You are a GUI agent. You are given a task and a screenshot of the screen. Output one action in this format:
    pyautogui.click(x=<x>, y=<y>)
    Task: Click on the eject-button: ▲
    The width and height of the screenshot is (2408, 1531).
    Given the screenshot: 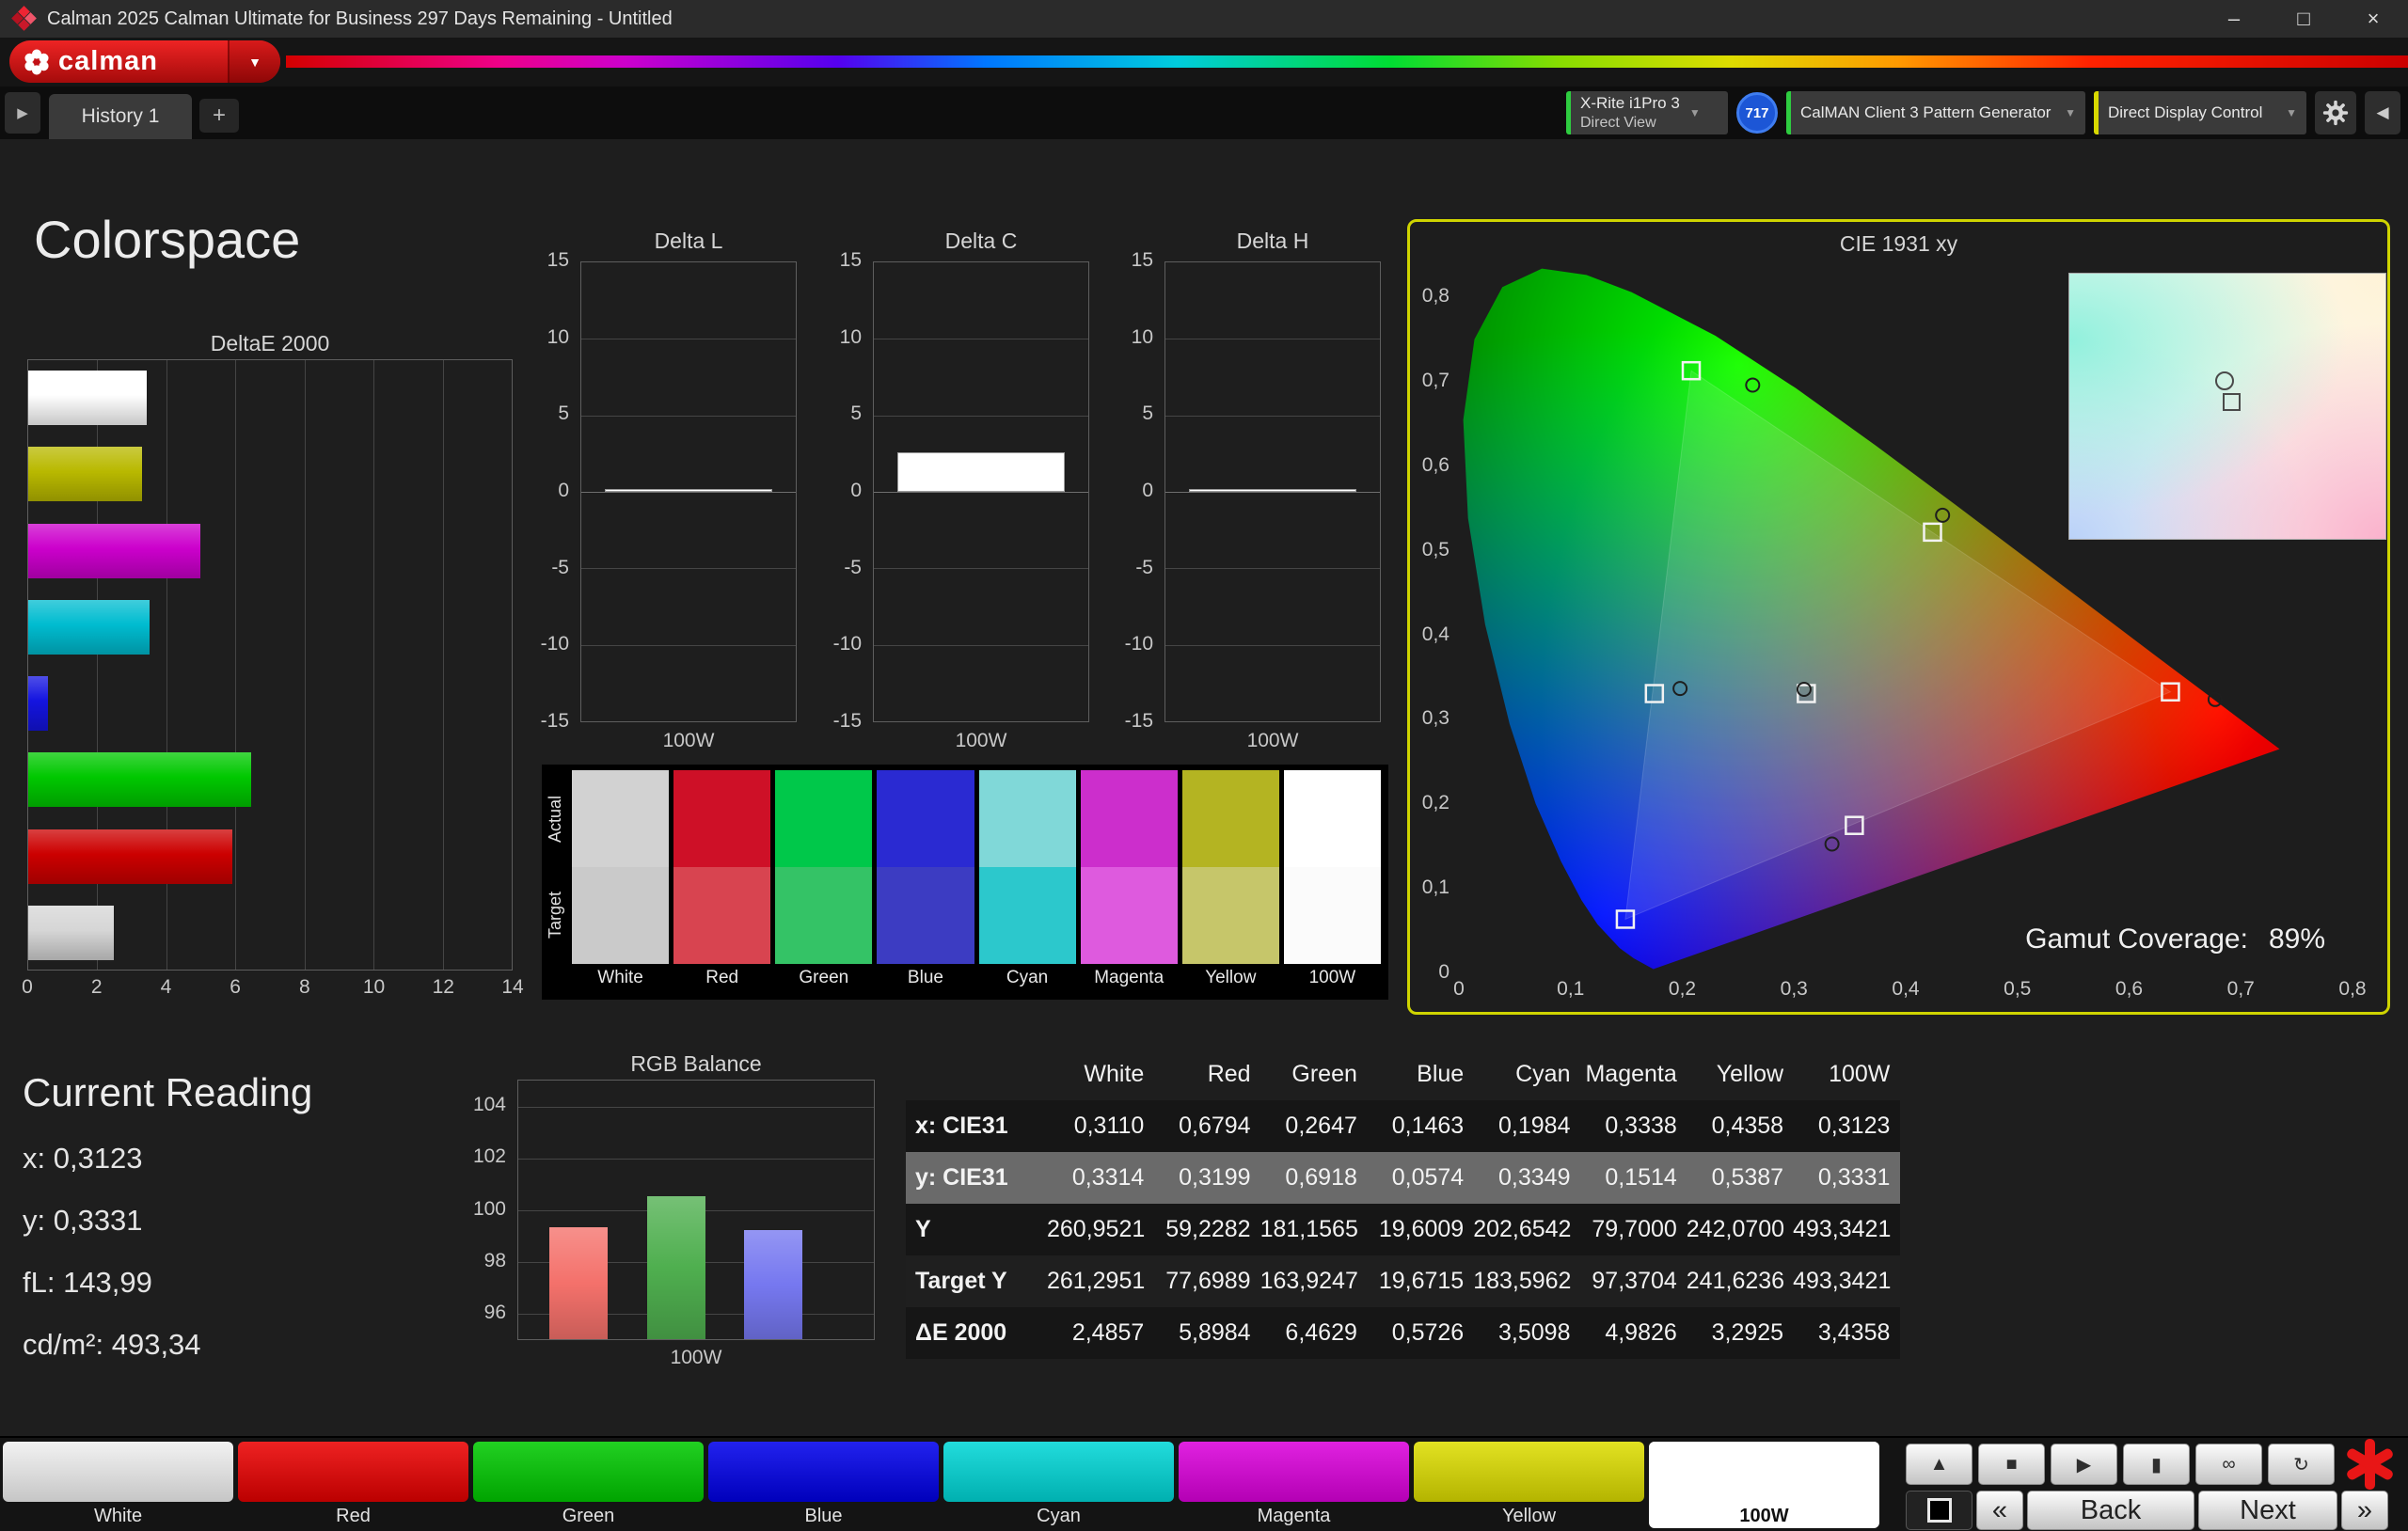 What is the action you would take?
    pyautogui.click(x=1939, y=1464)
    